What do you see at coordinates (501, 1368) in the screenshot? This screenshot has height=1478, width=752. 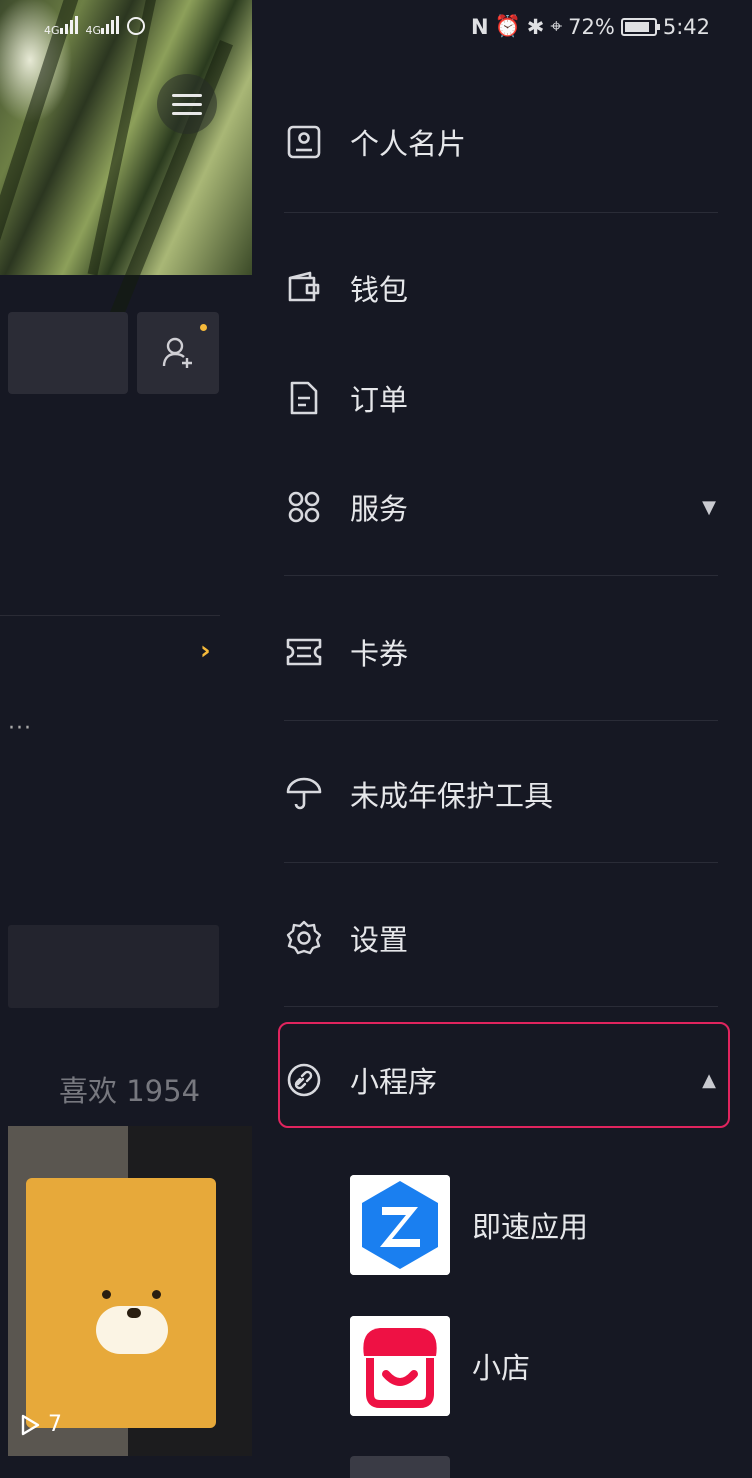 I see `mini-program-label: 小店` at bounding box center [501, 1368].